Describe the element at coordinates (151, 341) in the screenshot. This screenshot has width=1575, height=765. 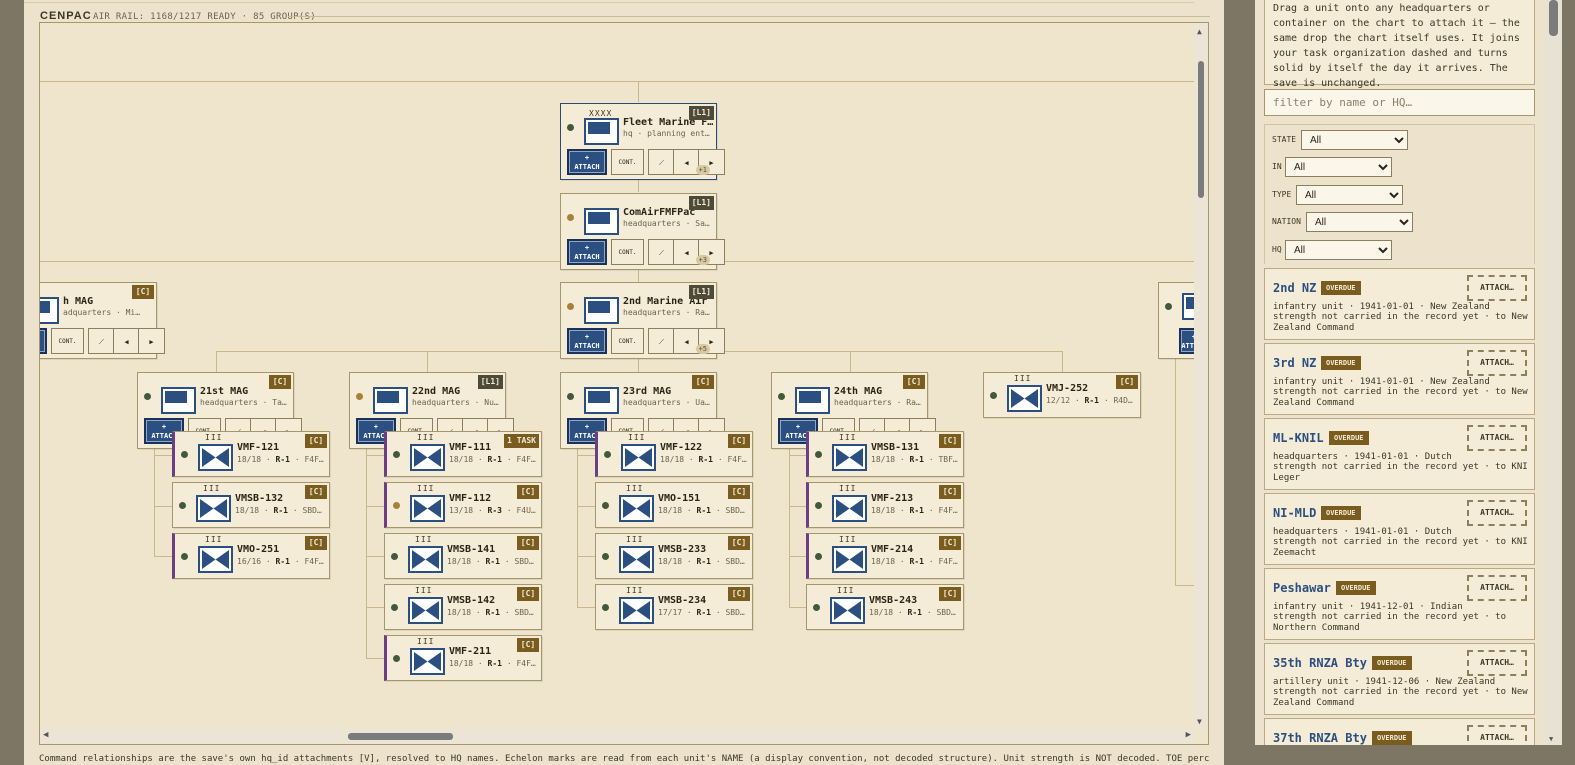
I see `expand-right-icon: ▶` at that location.